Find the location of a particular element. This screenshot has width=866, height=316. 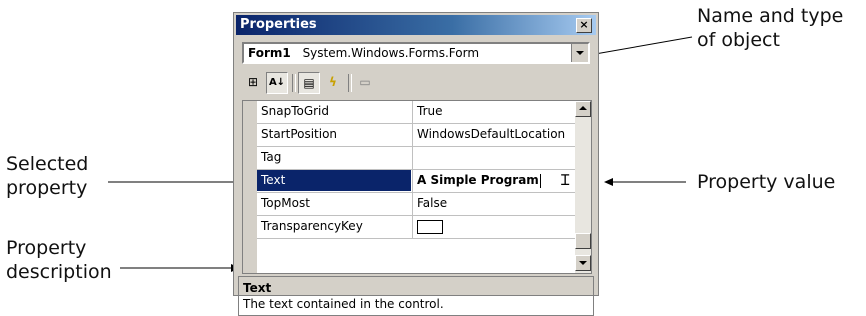

events-icon: ϟ is located at coordinates (333, 83).